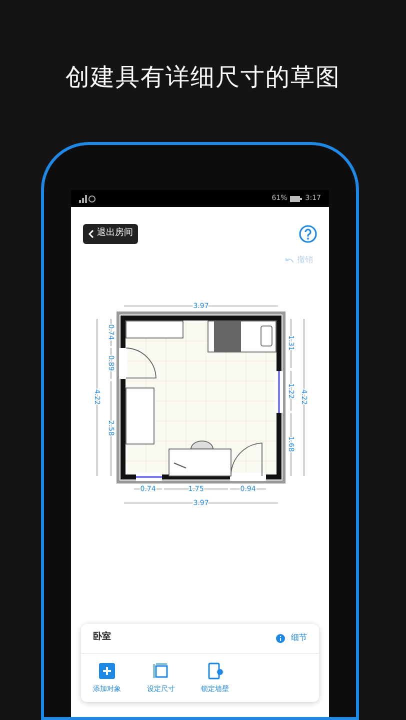 Image resolution: width=406 pixels, height=720 pixels. Describe the element at coordinates (102, 637) in the screenshot. I see `room-name: 卧室` at that location.